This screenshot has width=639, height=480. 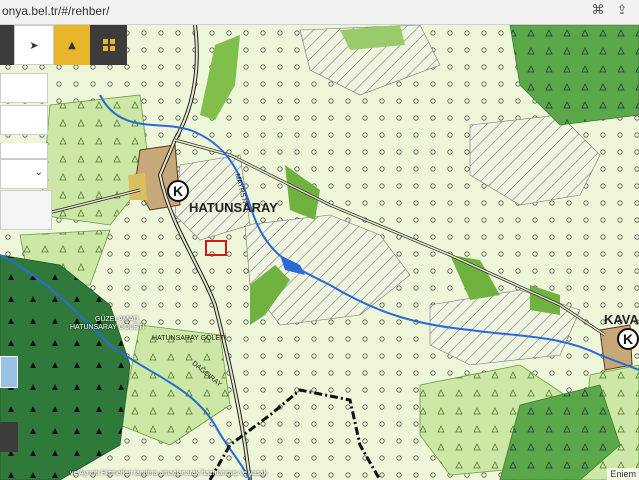 I want to click on basemap-thumbnail, so click(x=9, y=372).